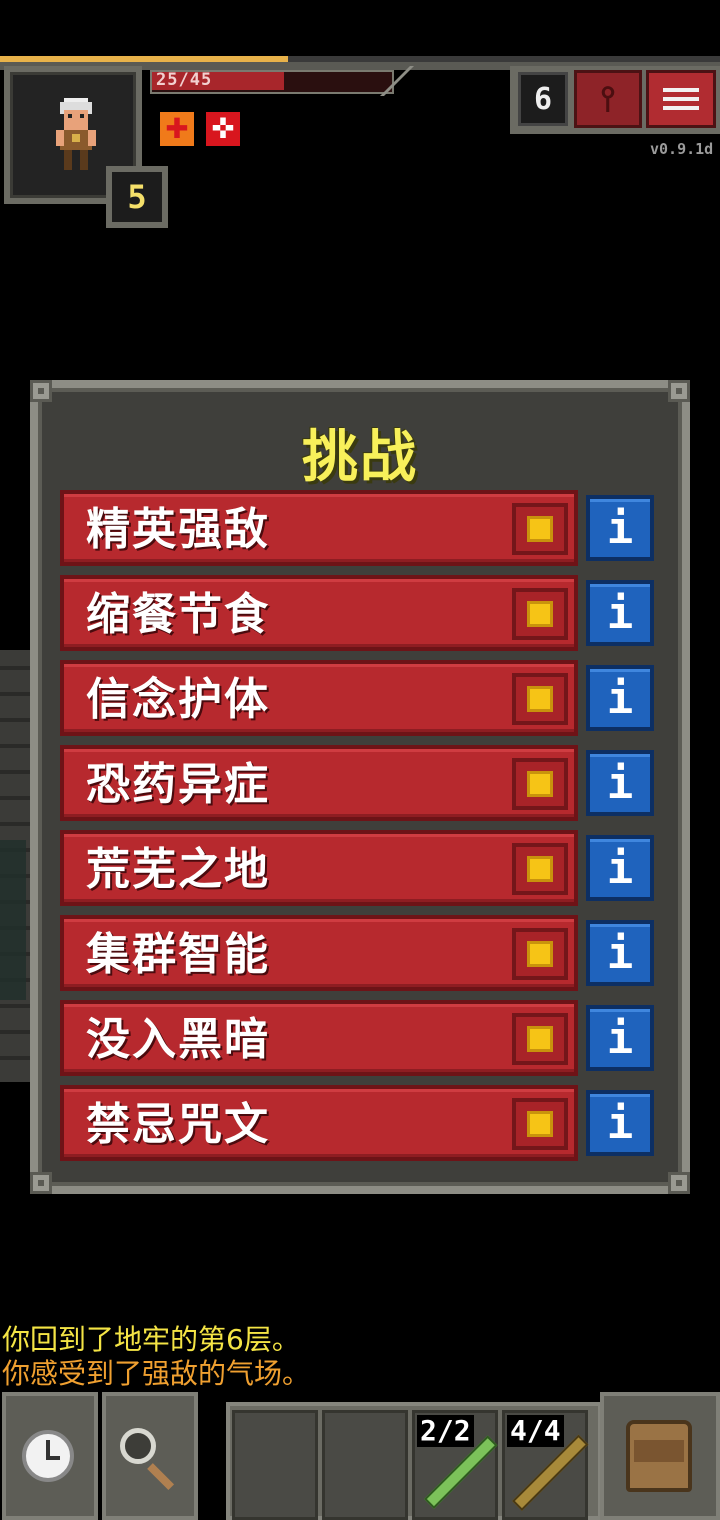  What do you see at coordinates (681, 90) in the screenshot?
I see `menu-icon` at bounding box center [681, 90].